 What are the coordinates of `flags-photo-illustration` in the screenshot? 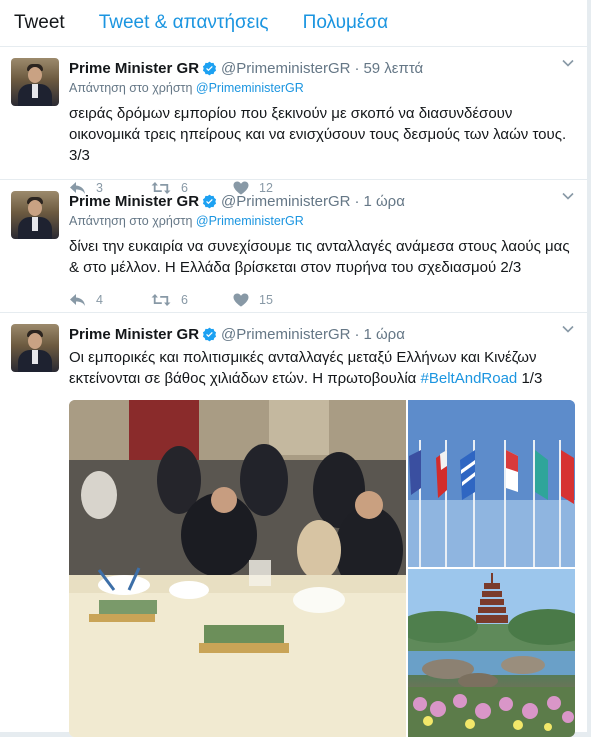 It's located at (491, 483).